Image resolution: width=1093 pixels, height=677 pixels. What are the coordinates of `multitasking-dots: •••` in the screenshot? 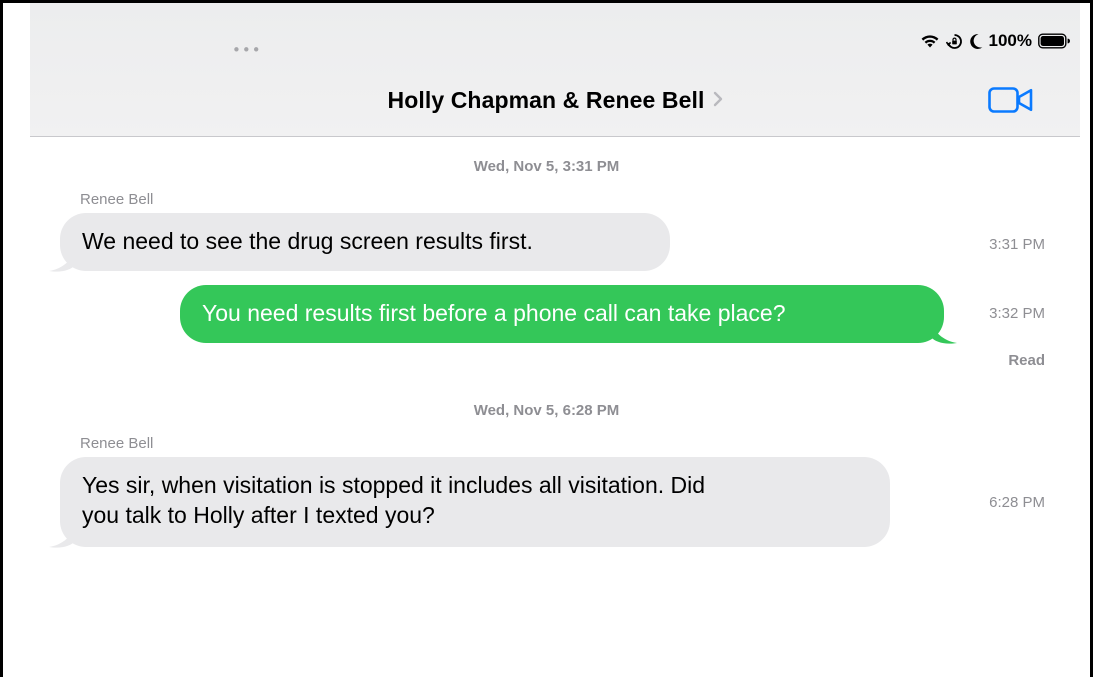 It's located at (247, 50).